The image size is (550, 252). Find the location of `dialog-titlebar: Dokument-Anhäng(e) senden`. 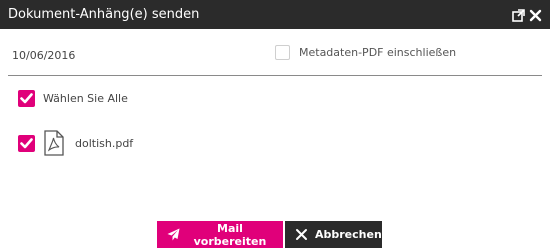

dialog-titlebar: Dokument-Anhäng(e) senden is located at coordinates (275, 14).